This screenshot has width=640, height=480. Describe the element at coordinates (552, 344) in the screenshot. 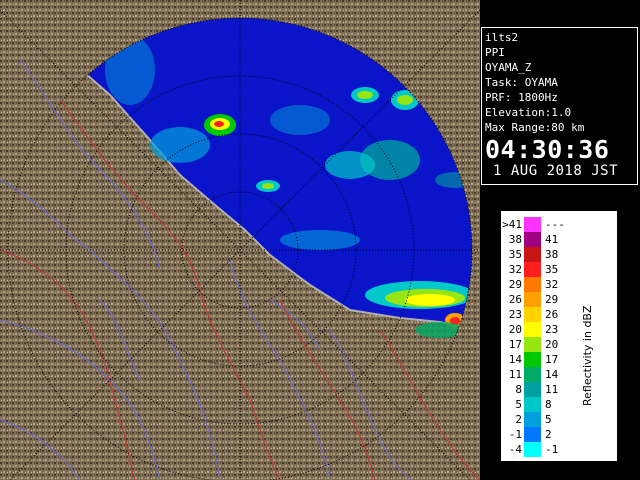

I see `legend-upper-label: 20` at that location.